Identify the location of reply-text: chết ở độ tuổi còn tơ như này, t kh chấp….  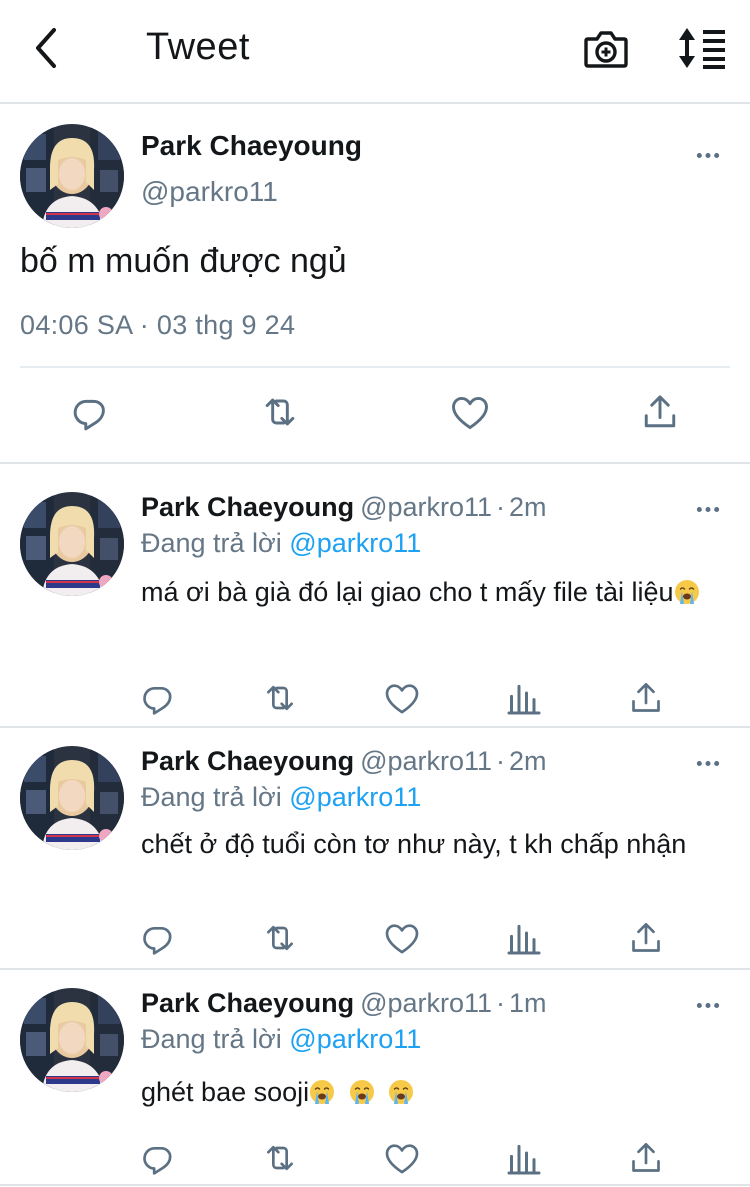
(414, 844).